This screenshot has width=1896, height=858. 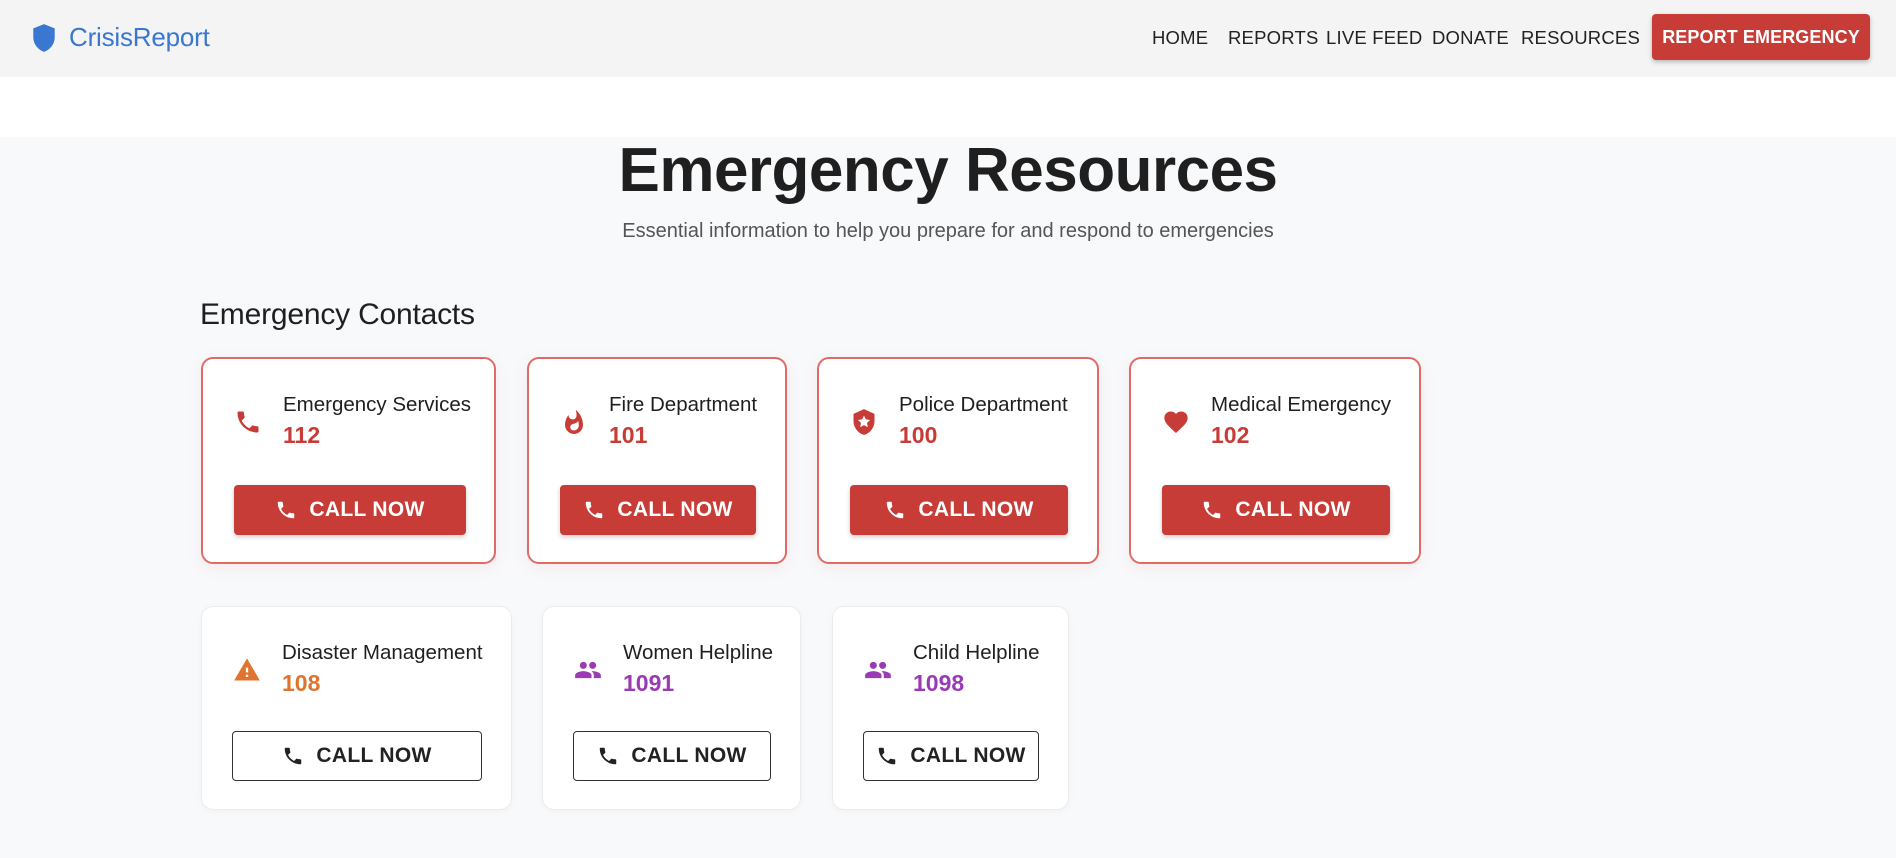 I want to click on nav-live-feed: LIVE FEED, so click(x=1374, y=38).